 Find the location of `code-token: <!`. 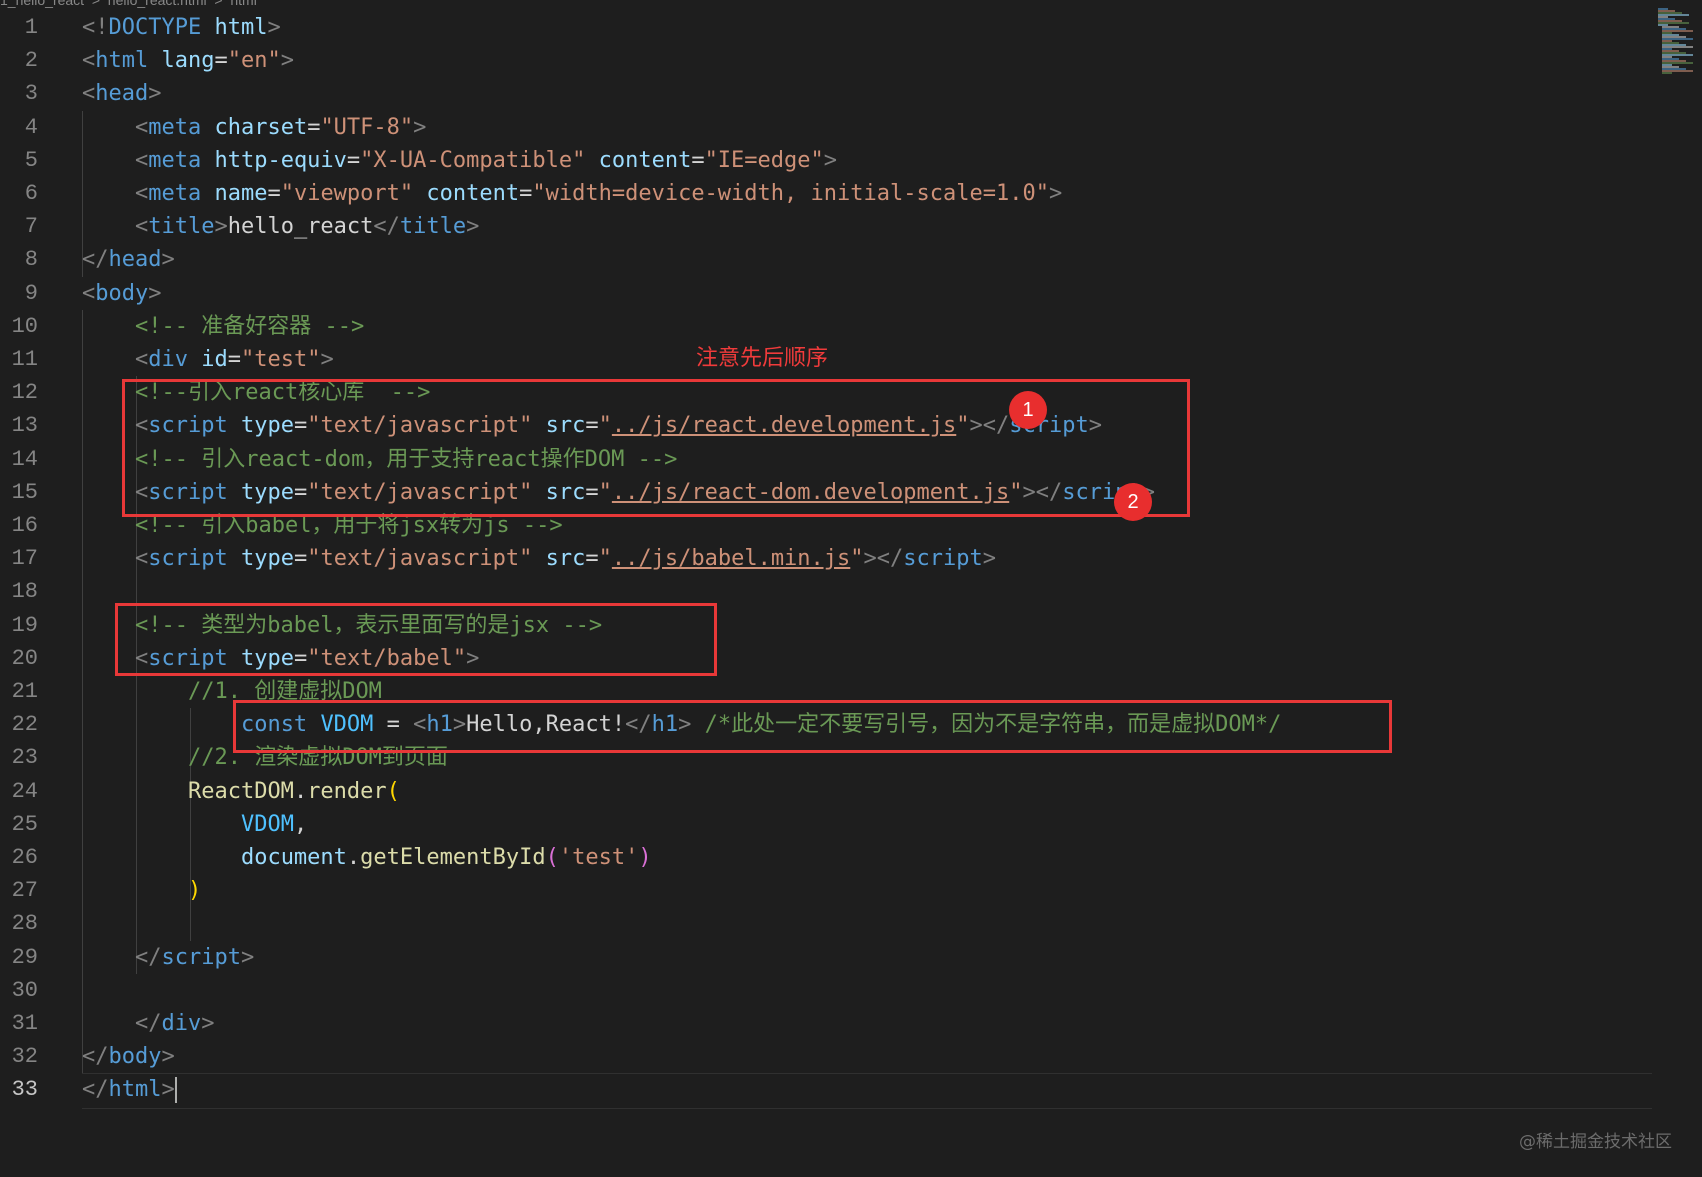

code-token: <! is located at coordinates (95, 27).